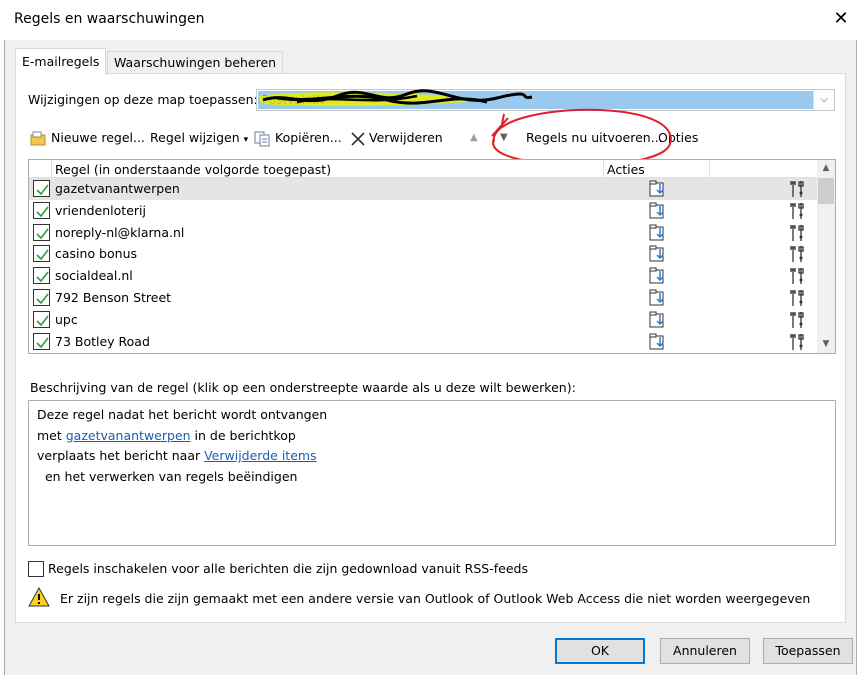  Describe the element at coordinates (504, 138) in the screenshot. I see `move-down-icon: ▼` at that location.